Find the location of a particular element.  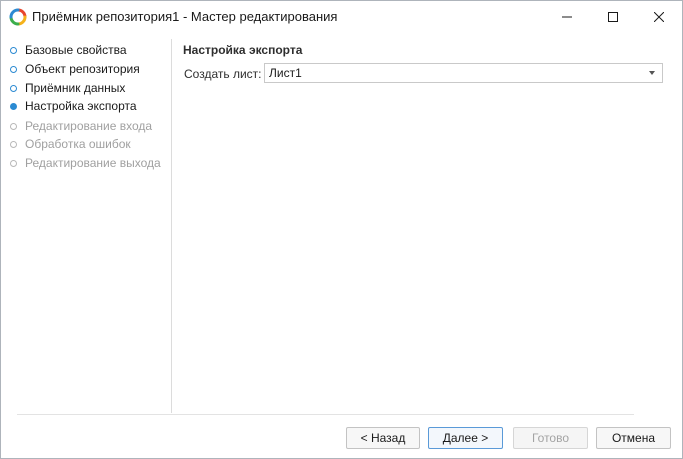

section-title: Настройка экспорта is located at coordinates (243, 50).